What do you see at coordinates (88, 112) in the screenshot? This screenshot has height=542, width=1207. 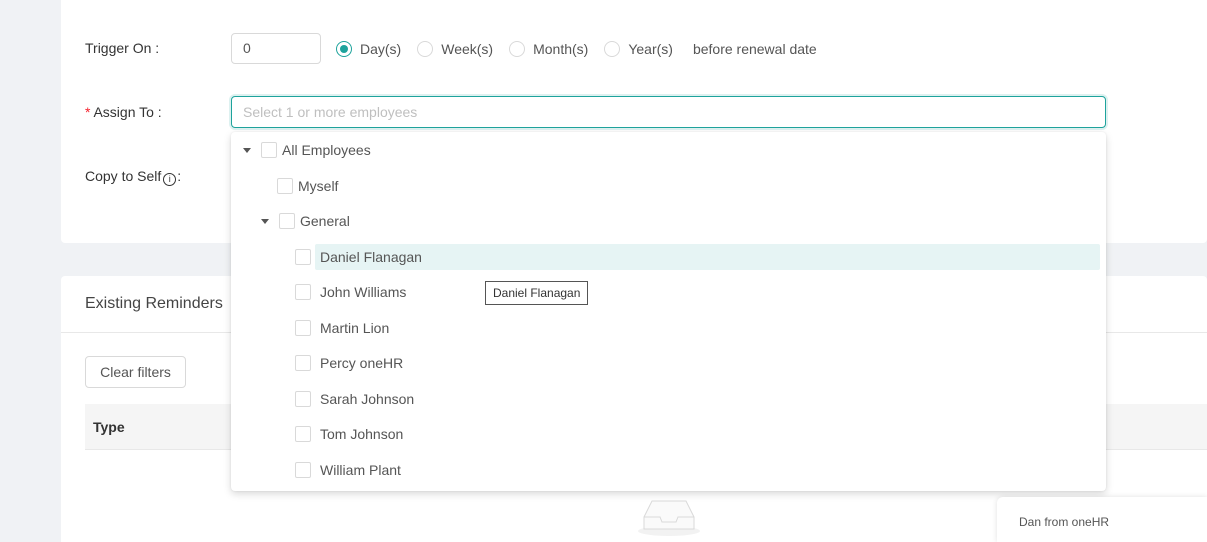 I see `required-mark: *` at bounding box center [88, 112].